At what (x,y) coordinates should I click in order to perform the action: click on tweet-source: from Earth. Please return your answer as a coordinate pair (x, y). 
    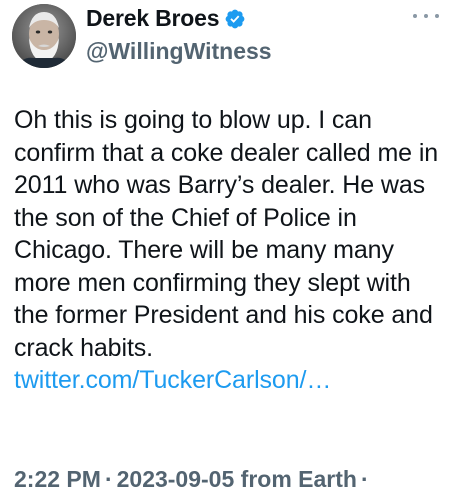
    Looking at the image, I should click on (298, 479).